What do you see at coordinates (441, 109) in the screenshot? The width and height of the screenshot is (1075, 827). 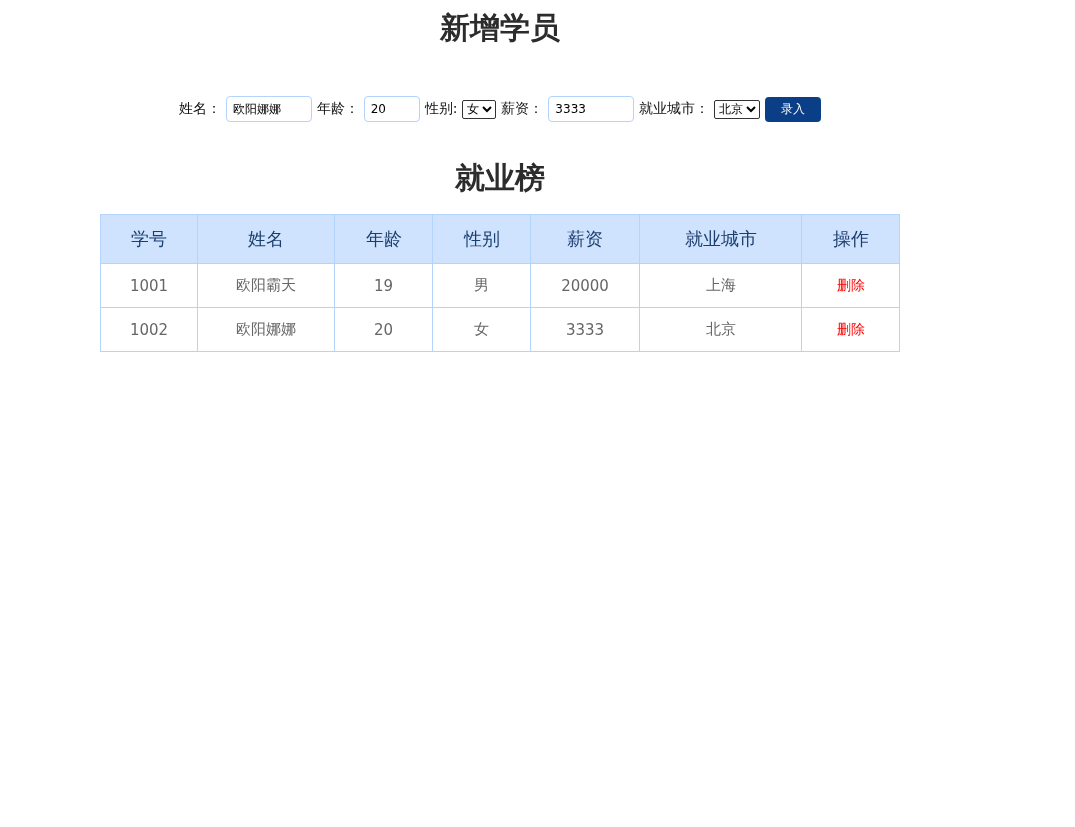 I see `field-label: 性别:` at bounding box center [441, 109].